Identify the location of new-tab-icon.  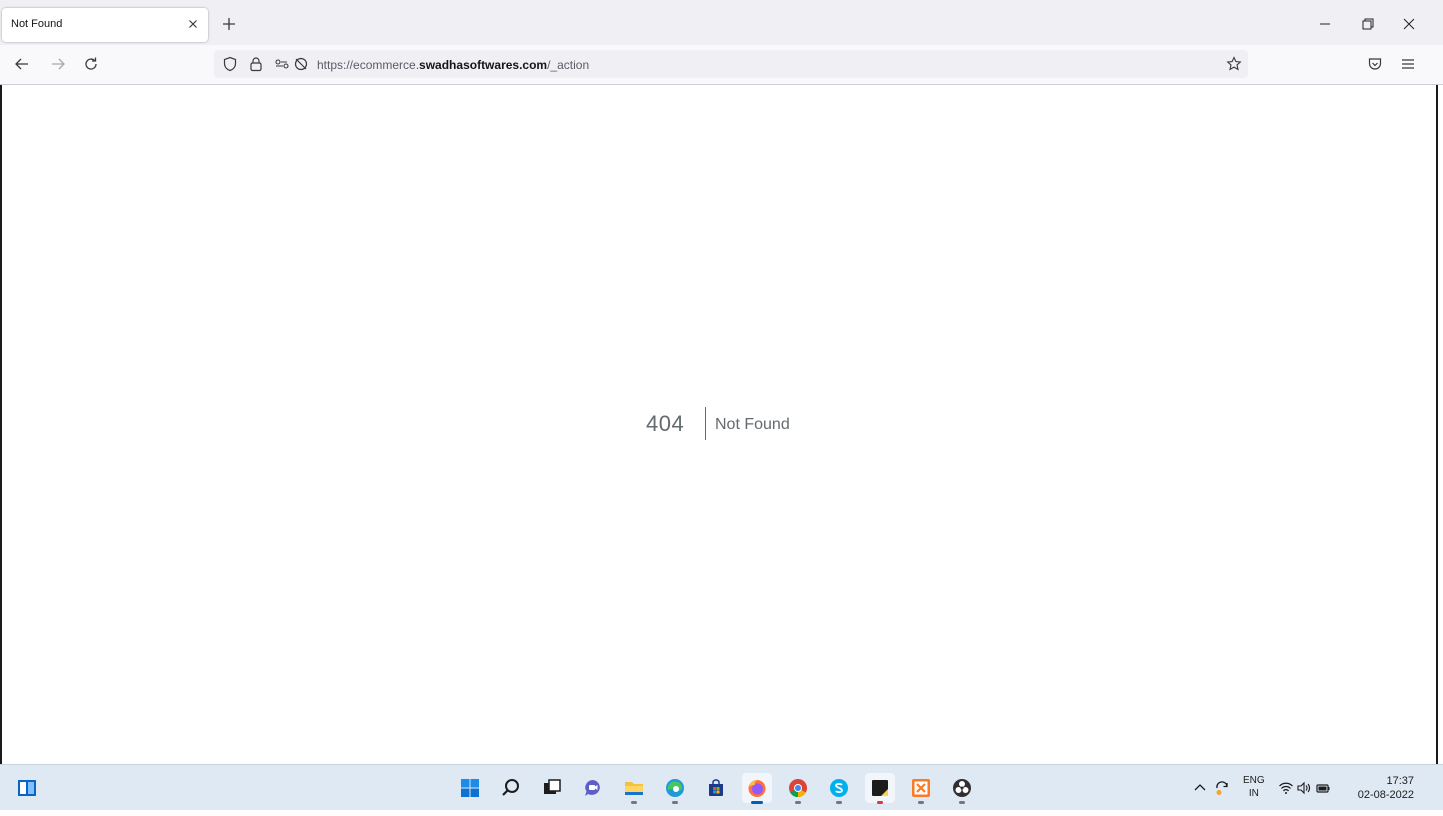
(229, 24).